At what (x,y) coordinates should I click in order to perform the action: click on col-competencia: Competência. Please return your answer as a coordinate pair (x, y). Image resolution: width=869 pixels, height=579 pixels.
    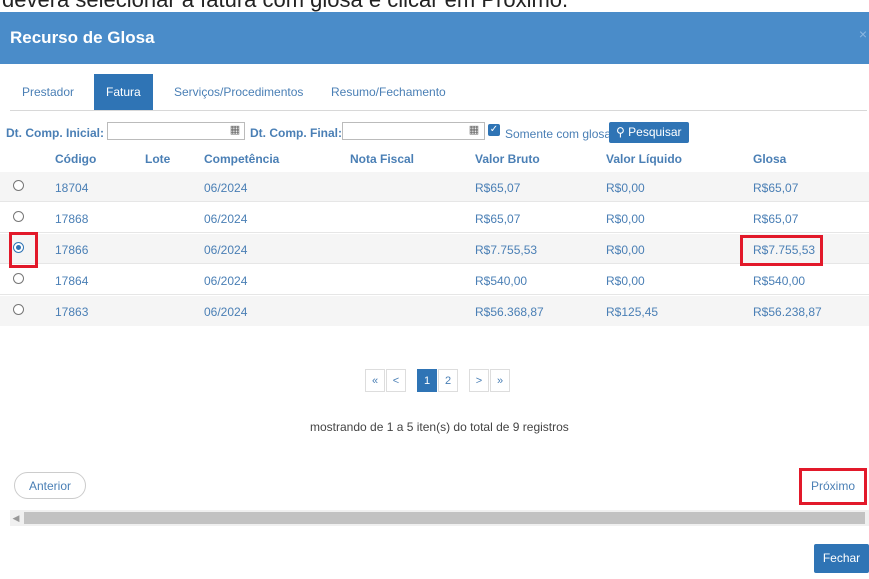
    Looking at the image, I should click on (242, 159).